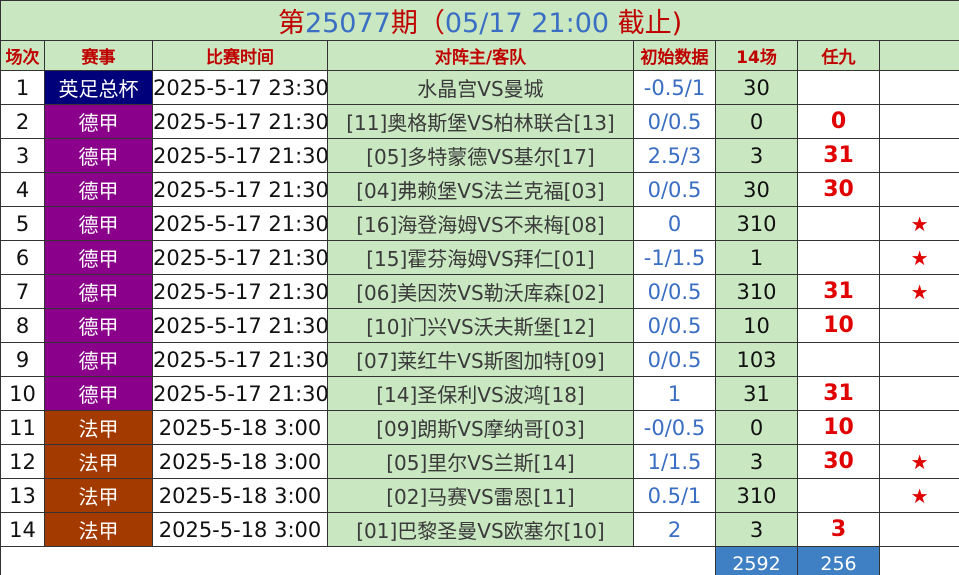 The image size is (959, 575). I want to click on row-index: 7, so click(23, 292).